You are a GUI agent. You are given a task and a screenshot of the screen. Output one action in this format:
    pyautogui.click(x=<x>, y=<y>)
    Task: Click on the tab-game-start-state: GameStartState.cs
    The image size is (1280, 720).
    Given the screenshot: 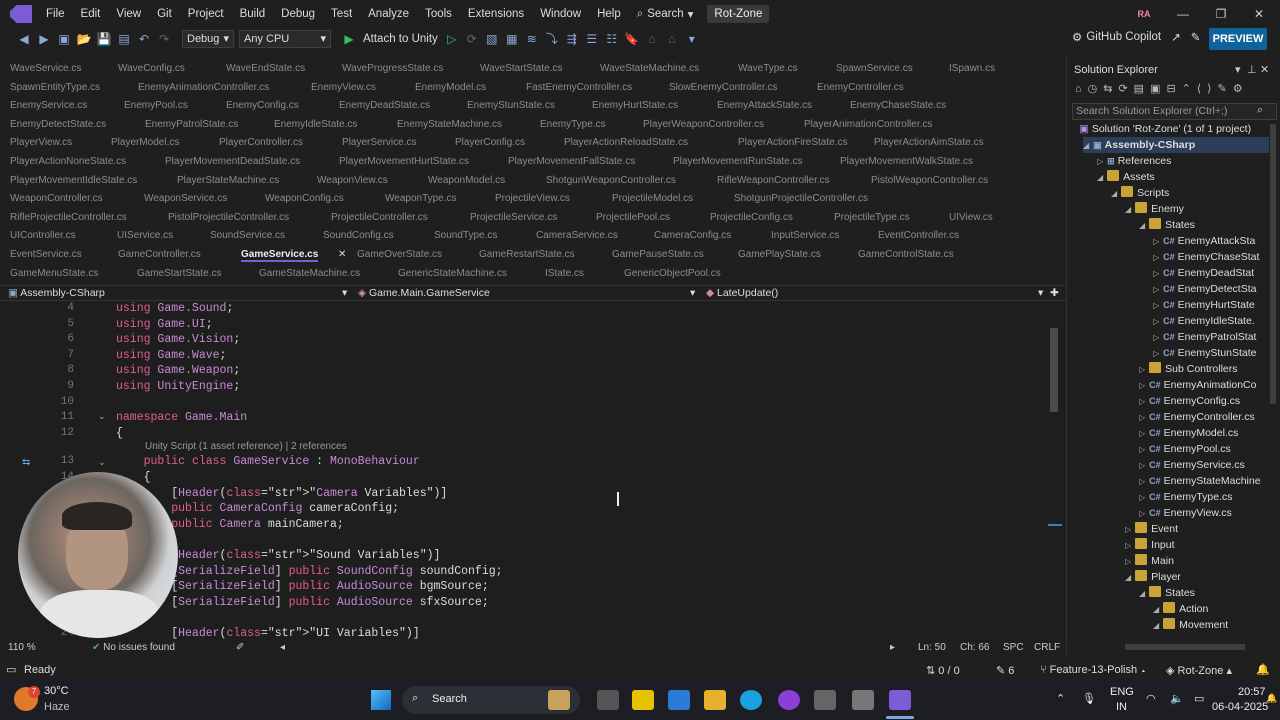 What is the action you would take?
    pyautogui.click(x=179, y=273)
    